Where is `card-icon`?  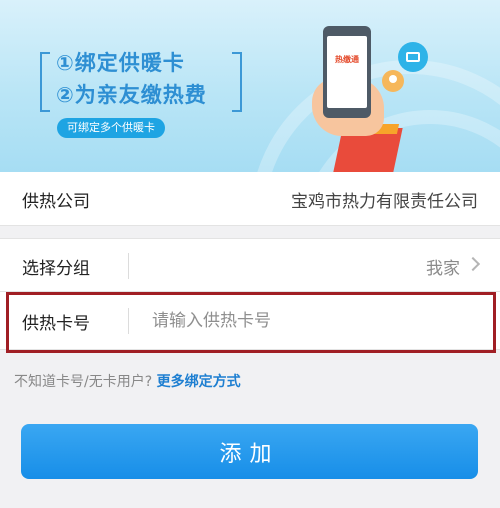
card-icon is located at coordinates (413, 57).